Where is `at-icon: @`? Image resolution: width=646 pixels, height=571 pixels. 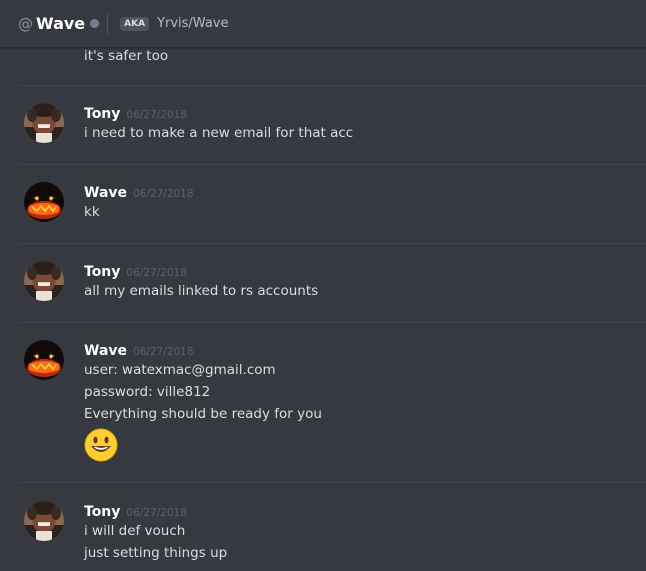 at-icon: @ is located at coordinates (25, 23).